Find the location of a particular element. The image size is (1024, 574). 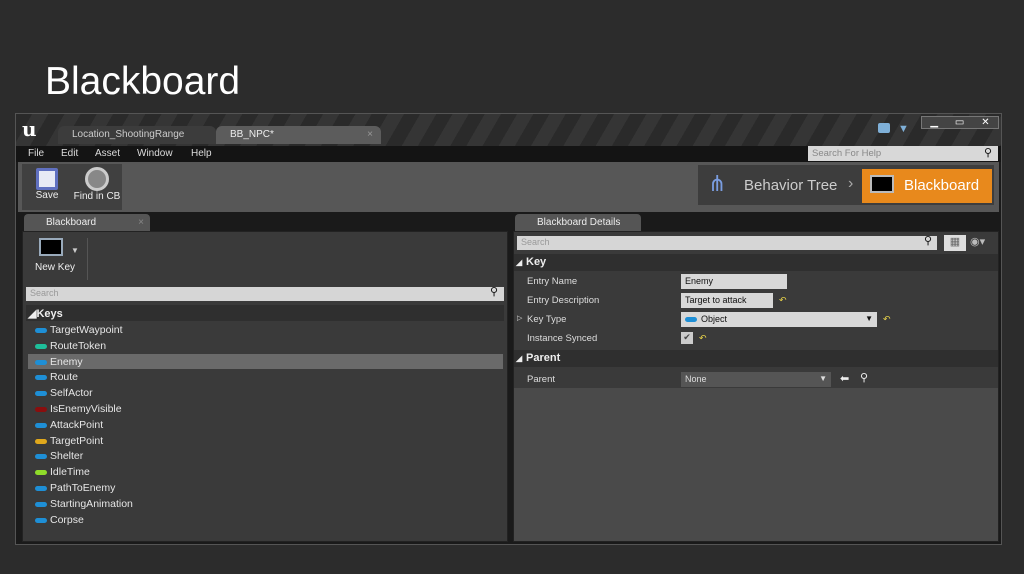

slide-title: Blackboard is located at coordinates (143, 81).